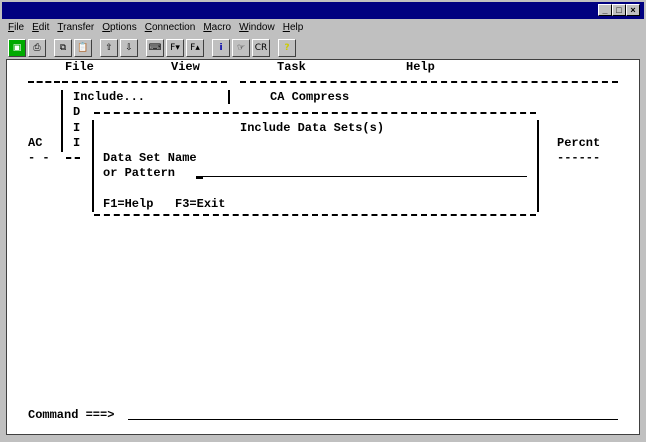  What do you see at coordinates (373, 413) in the screenshot?
I see `command-input` at bounding box center [373, 413].